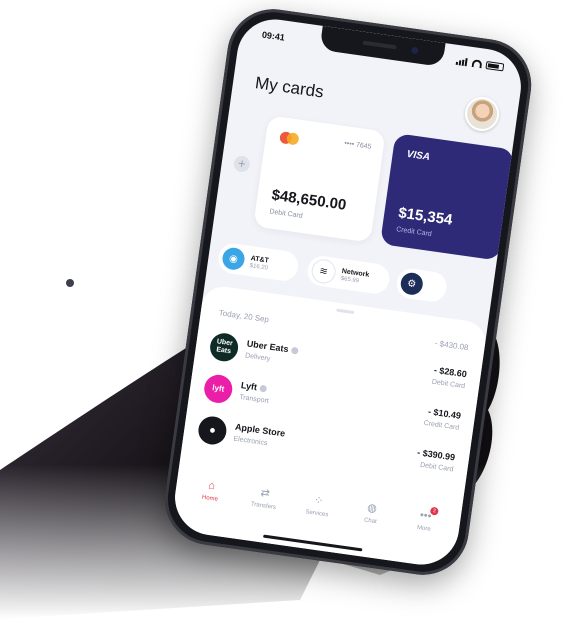  I want to click on credit-card: VISA $15,354 Credit Card, so click(447, 197).